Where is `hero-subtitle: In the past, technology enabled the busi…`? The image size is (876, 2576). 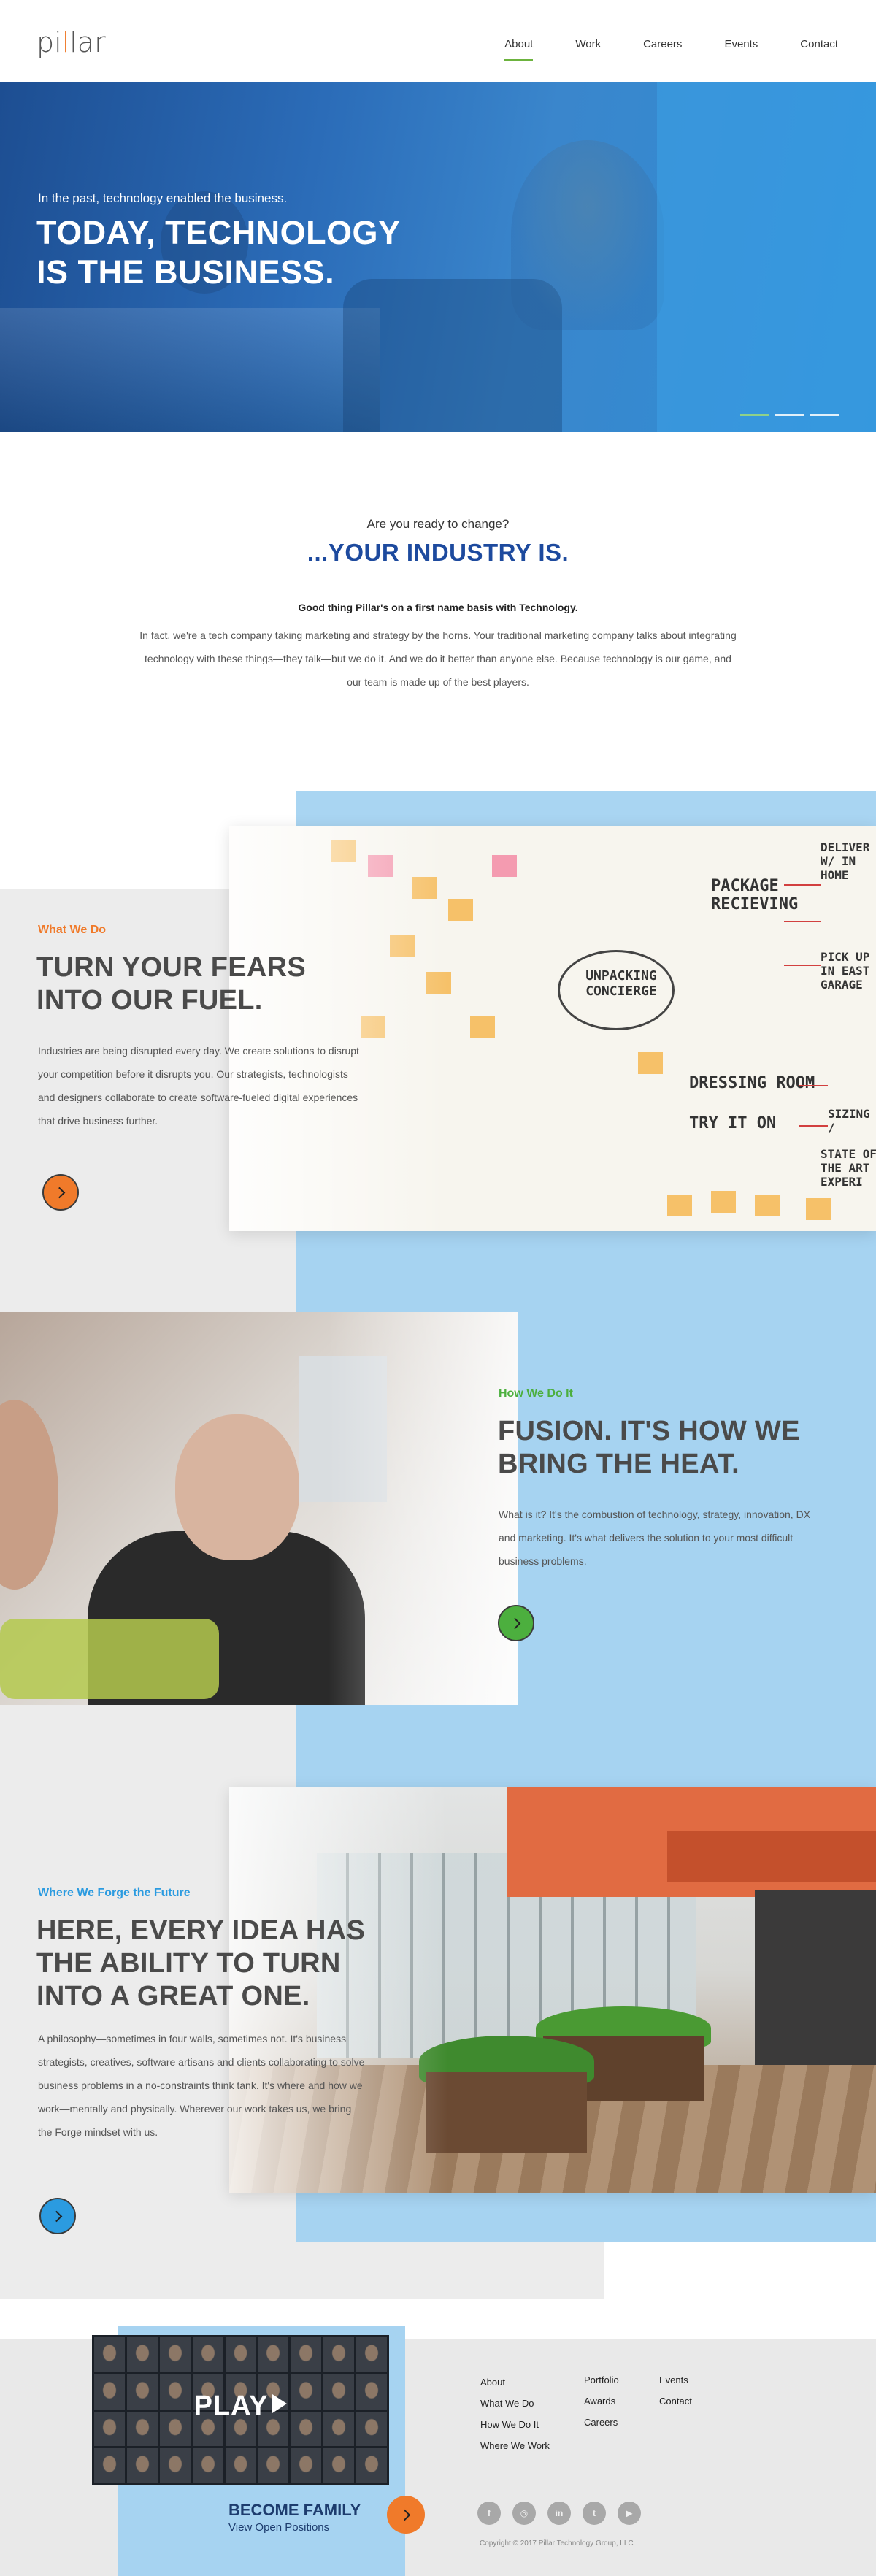 hero-subtitle: In the past, technology enabled the busi… is located at coordinates (163, 198).